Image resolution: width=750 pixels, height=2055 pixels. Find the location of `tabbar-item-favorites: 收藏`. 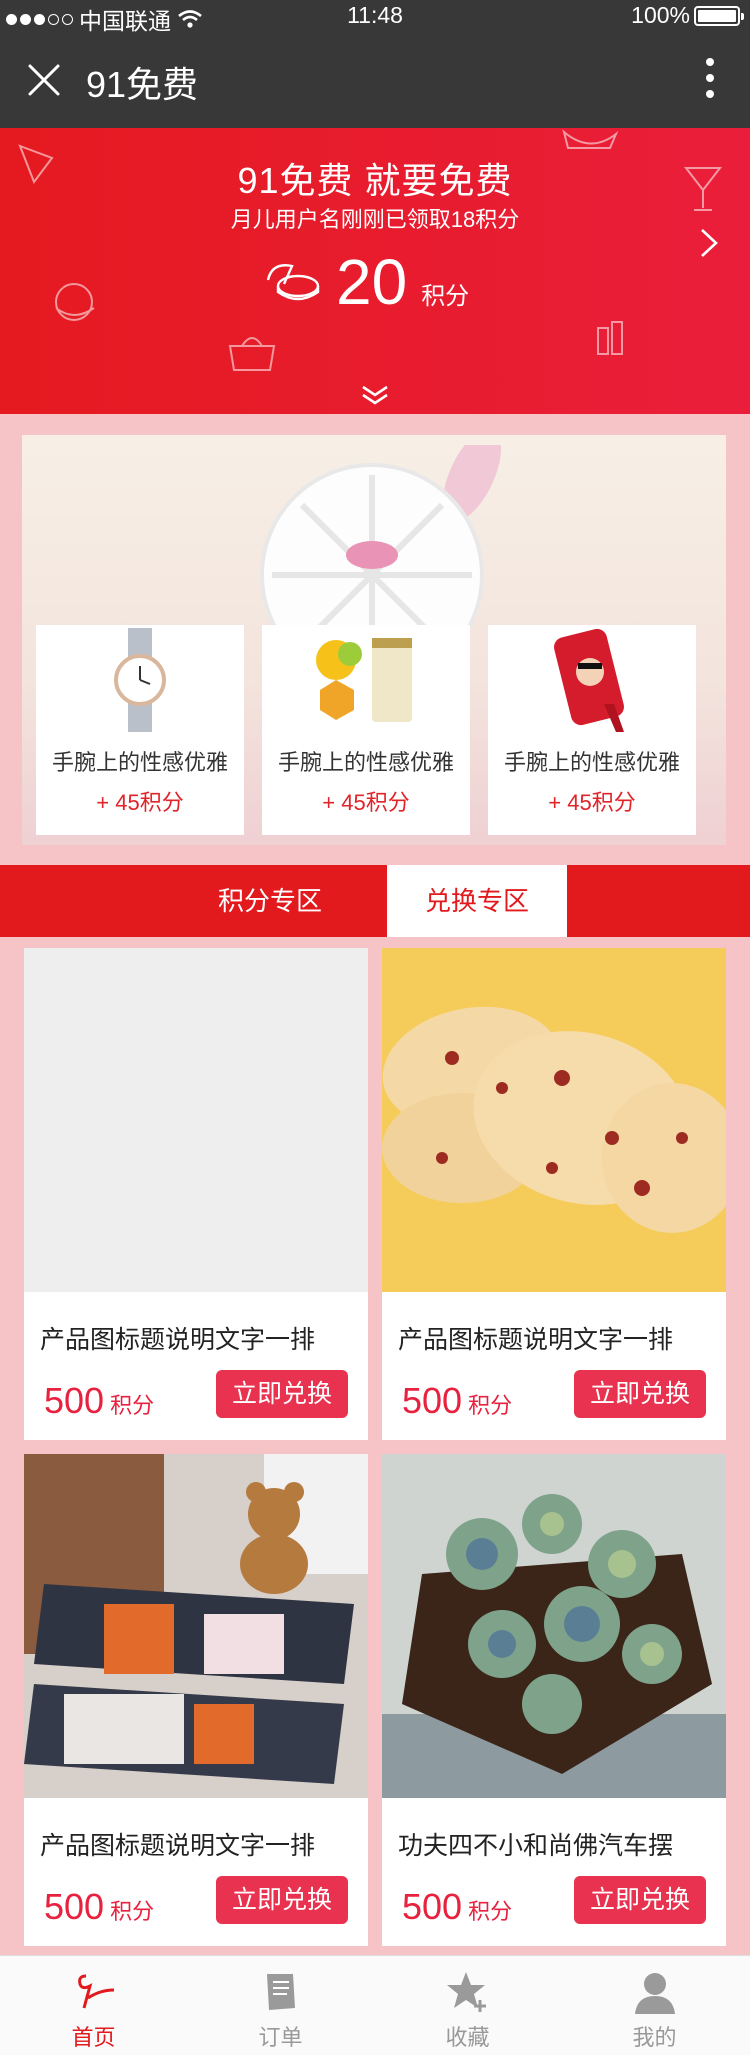

tabbar-item-favorites: 收藏 is located at coordinates (467, 2005).